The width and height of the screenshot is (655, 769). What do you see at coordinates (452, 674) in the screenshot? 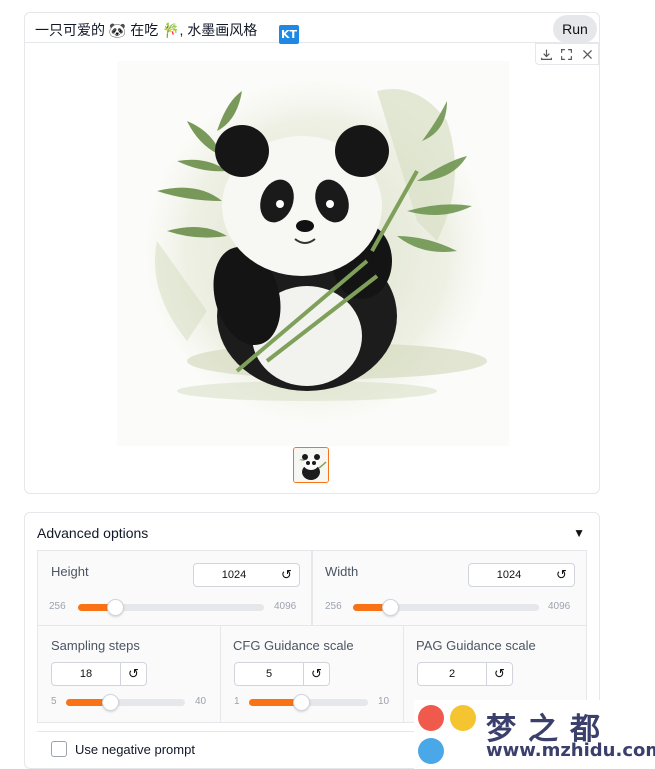
I see `pag-scale-input: 2` at bounding box center [452, 674].